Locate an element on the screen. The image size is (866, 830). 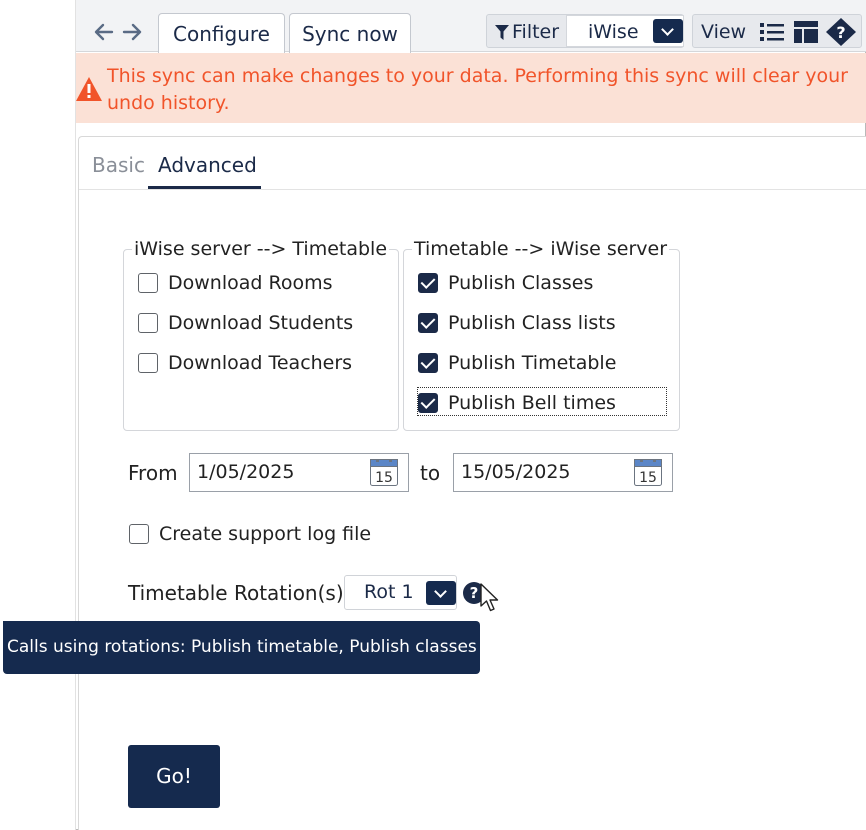
help-diamond-icon: ? is located at coordinates (841, 32).